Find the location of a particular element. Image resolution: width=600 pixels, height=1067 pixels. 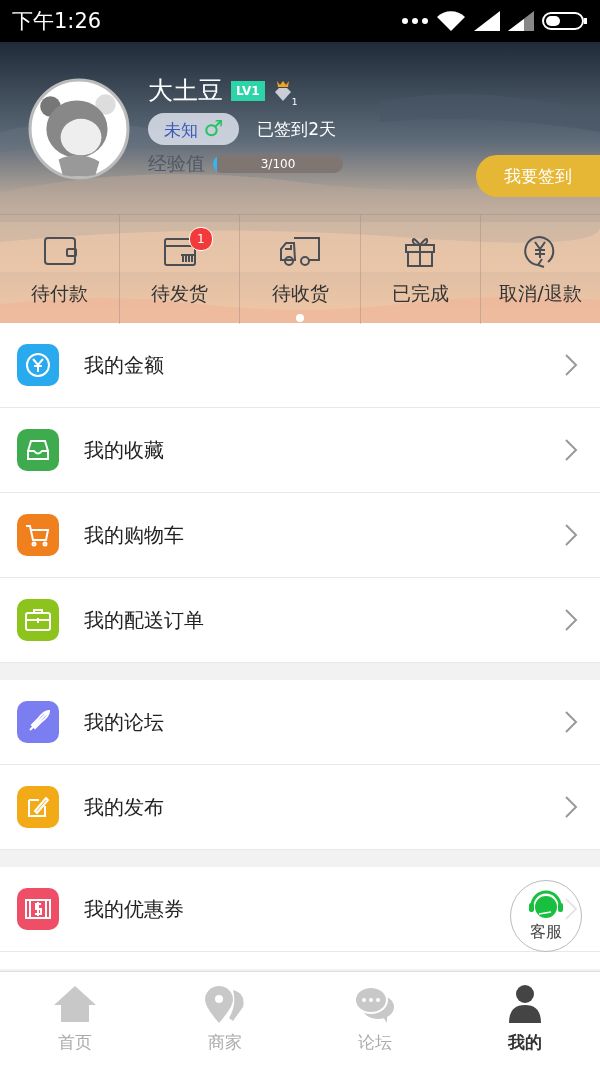

menu-item: 我的配送订单 is located at coordinates (300, 620).